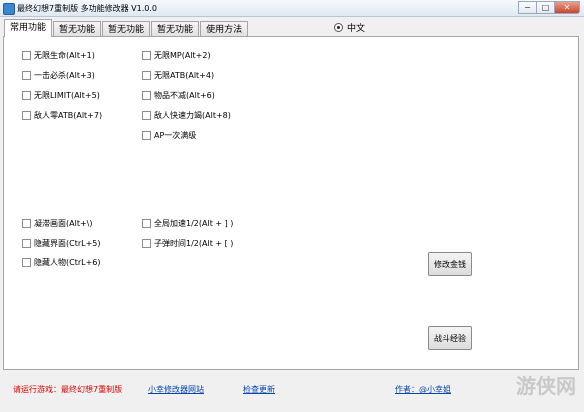 The height and width of the screenshot is (412, 584). I want to click on site-link: 小幸修改器网站, so click(176, 389).